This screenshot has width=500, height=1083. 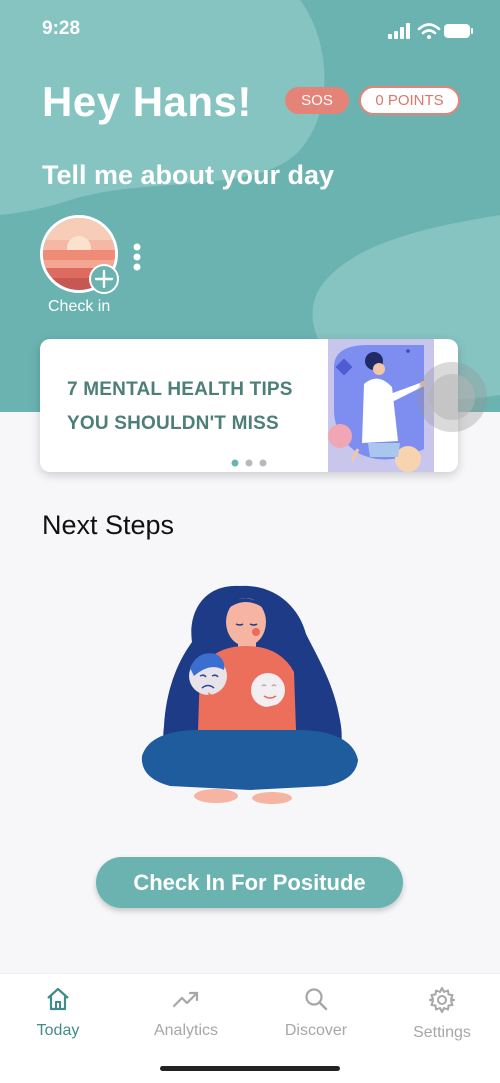 What do you see at coordinates (249, 405) in the screenshot?
I see `mental-health-tips-card: 7 MENTAL HEALTH TIPS YOU SHOULDN'T MISS` at bounding box center [249, 405].